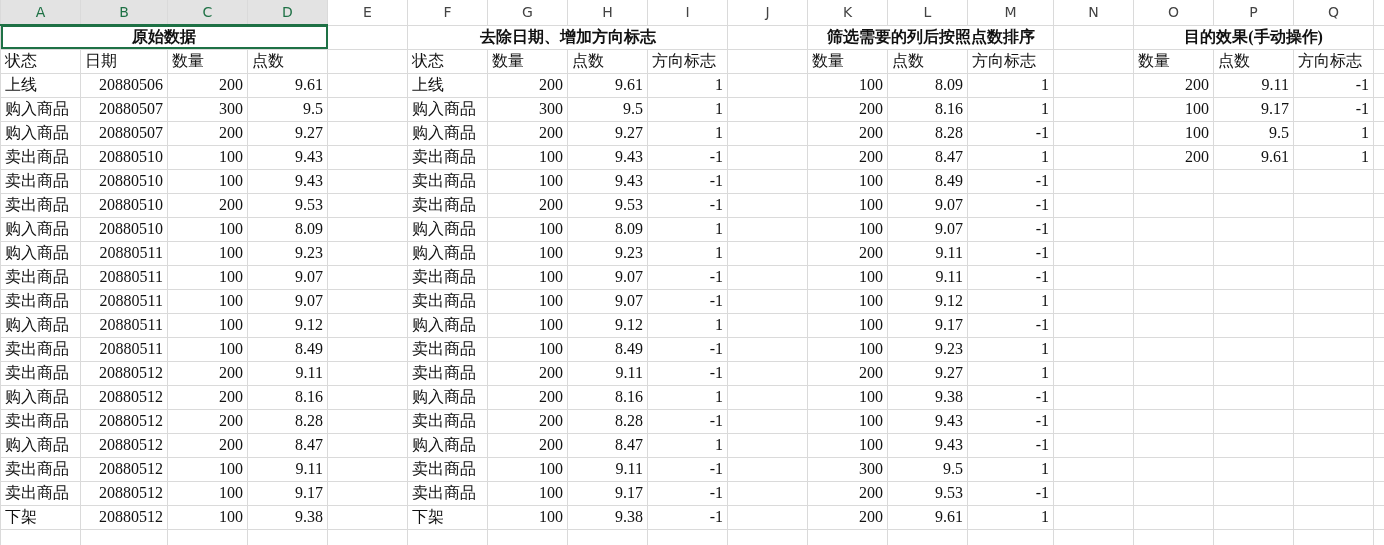  I want to click on column-header: L, so click(927, 12).